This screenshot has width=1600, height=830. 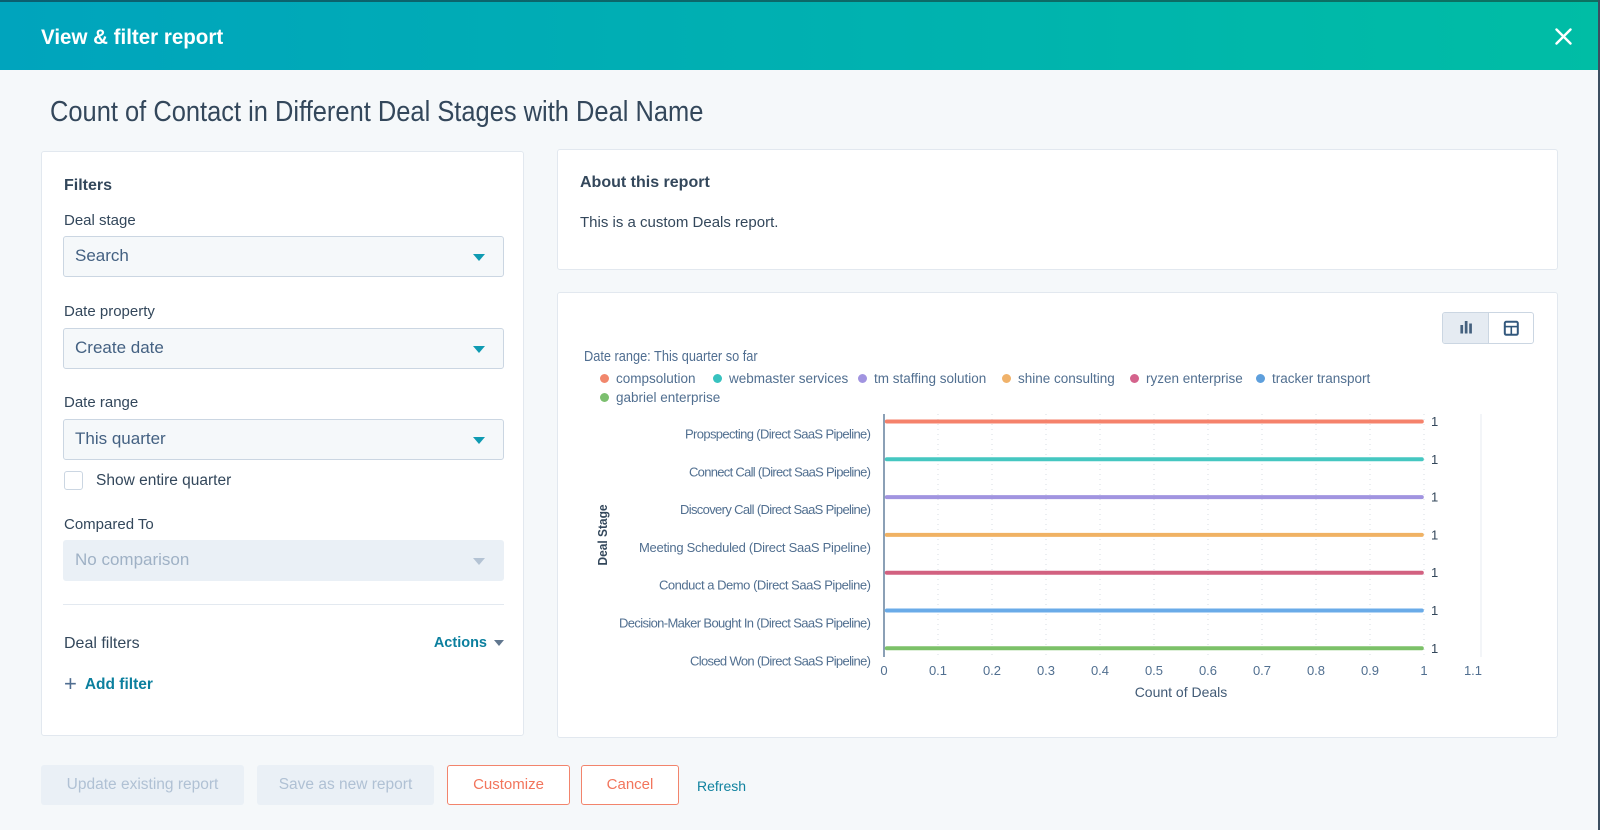 What do you see at coordinates (1473, 670) in the screenshot?
I see `svg-text: 1.1` at bounding box center [1473, 670].